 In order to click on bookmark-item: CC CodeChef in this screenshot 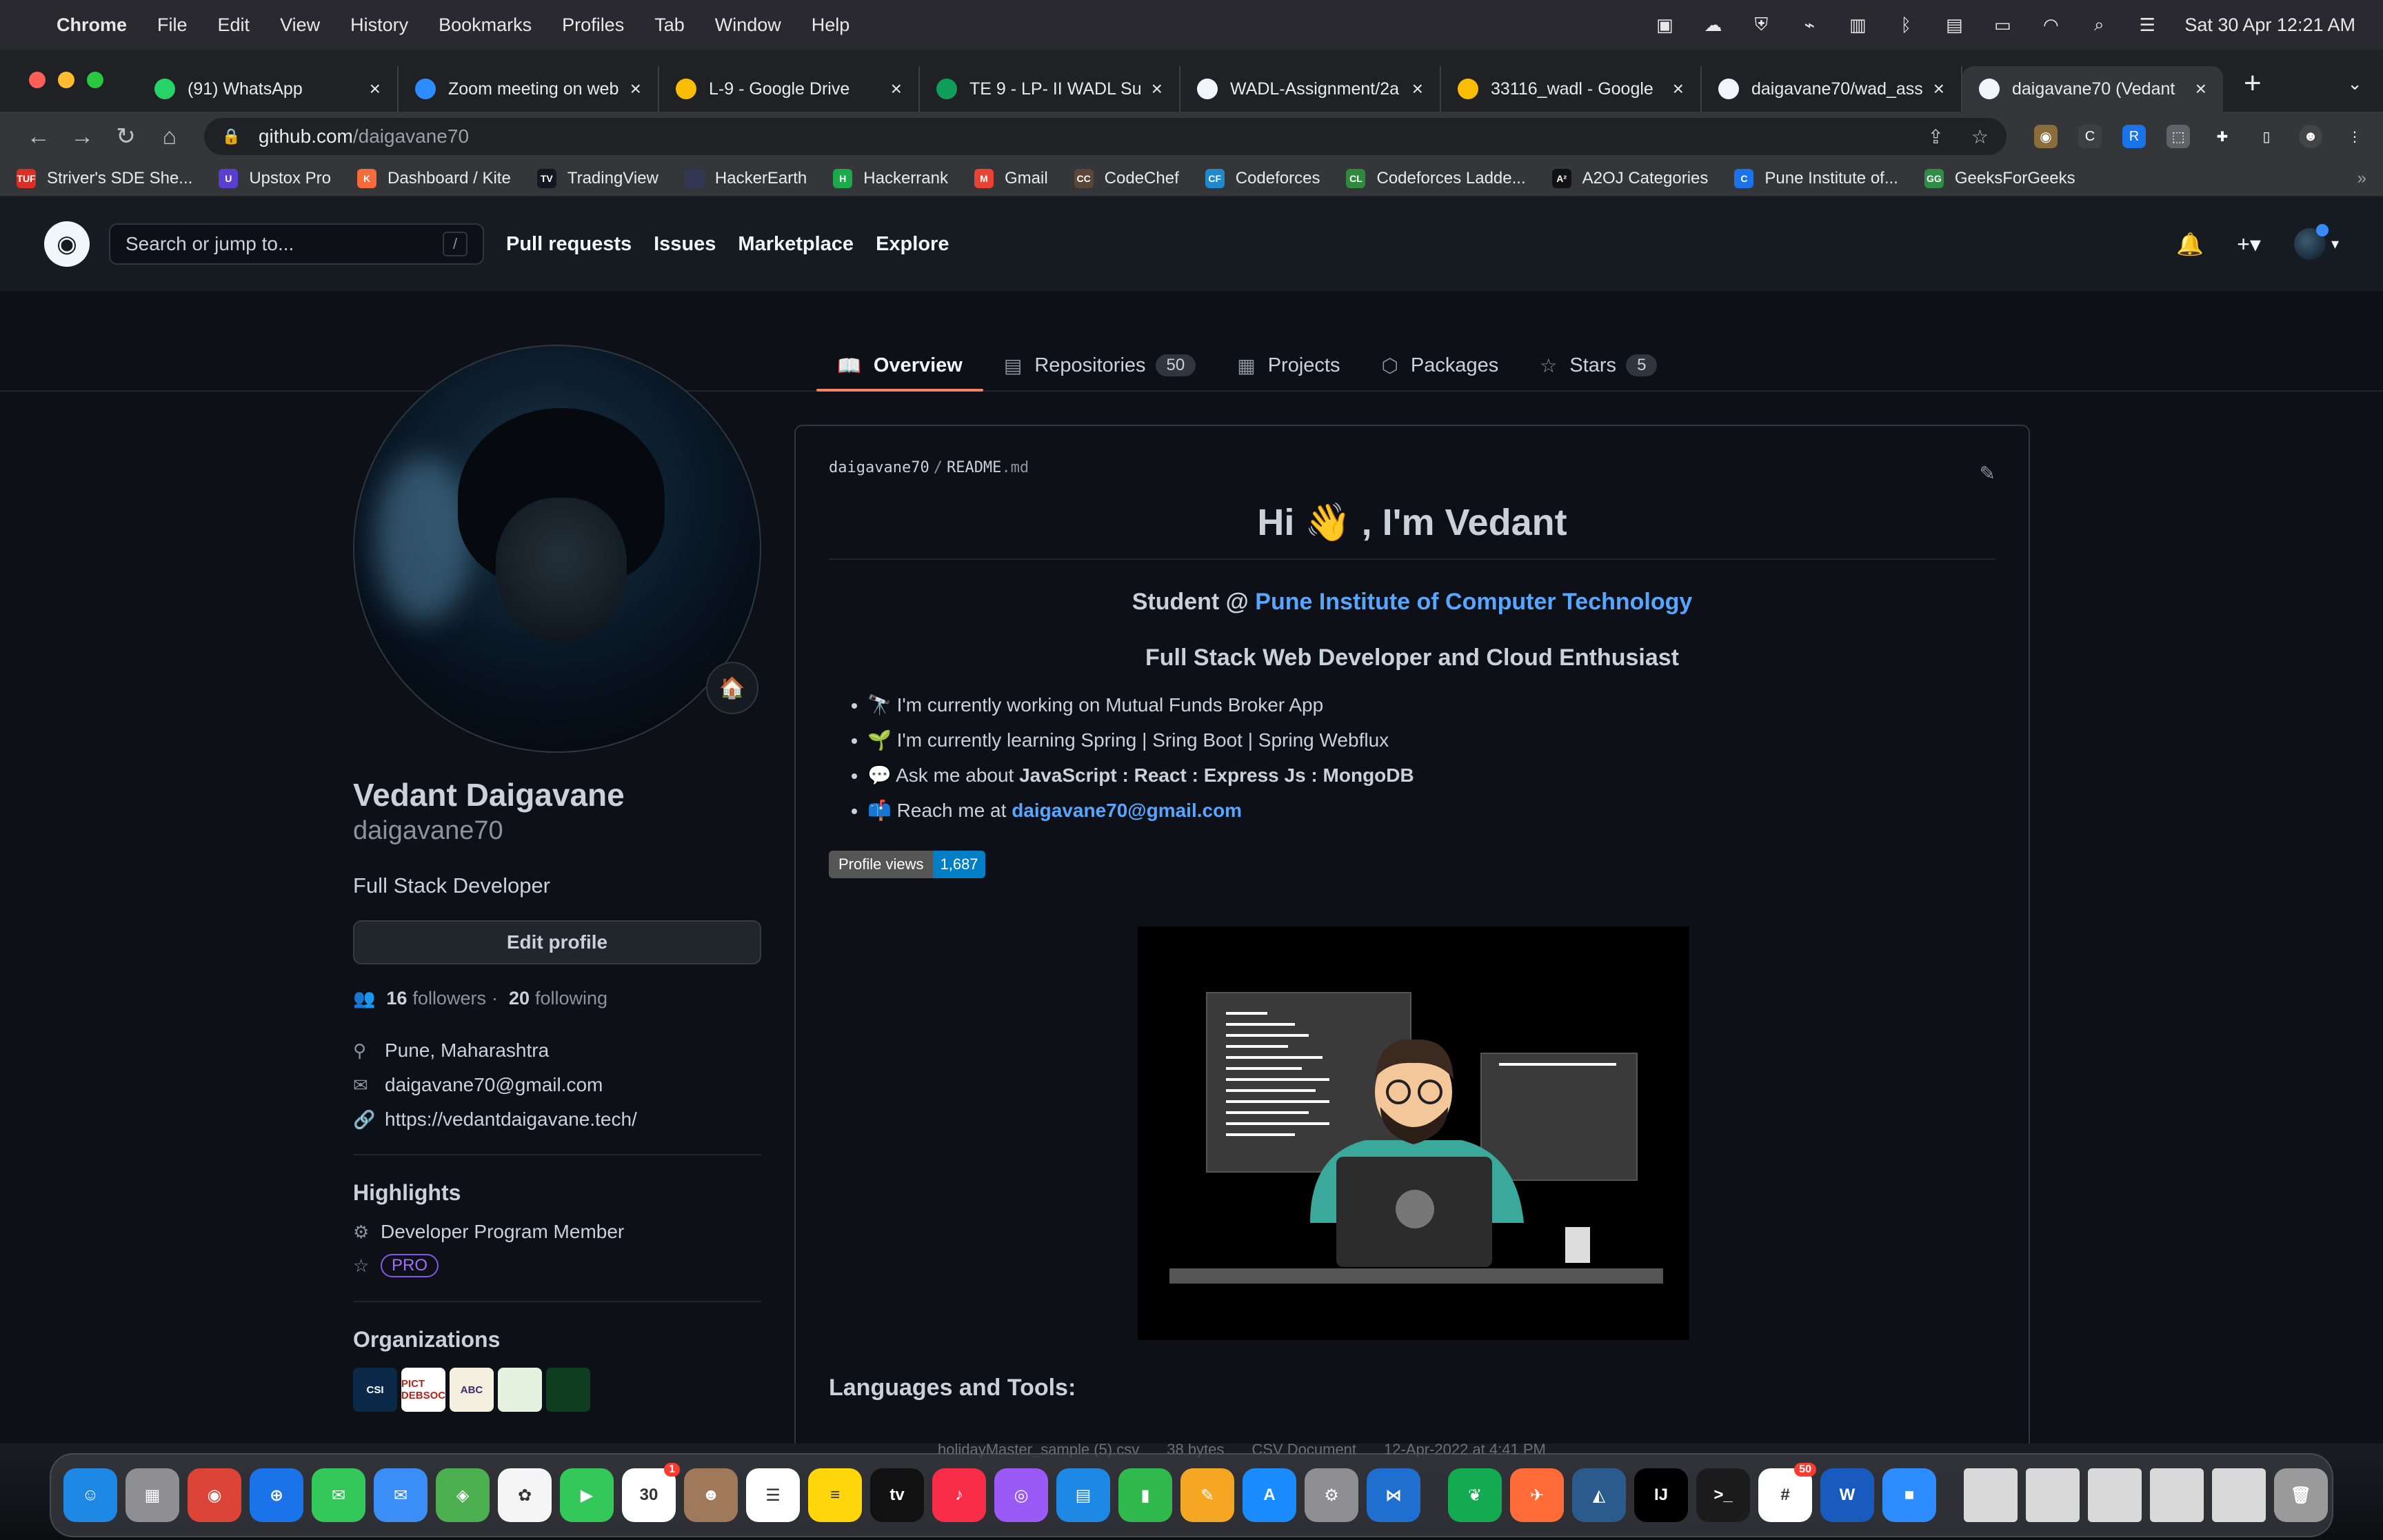, I will do `click(1126, 178)`.